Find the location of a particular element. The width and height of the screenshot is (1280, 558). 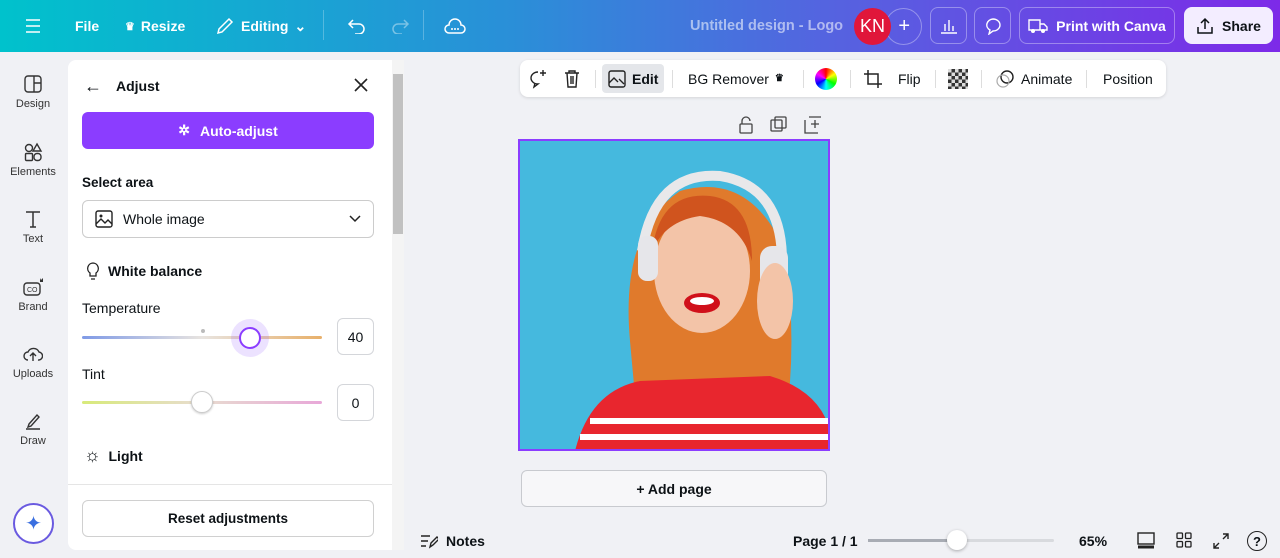

chevron-down-icon: ⌄ is located at coordinates (300, 25).